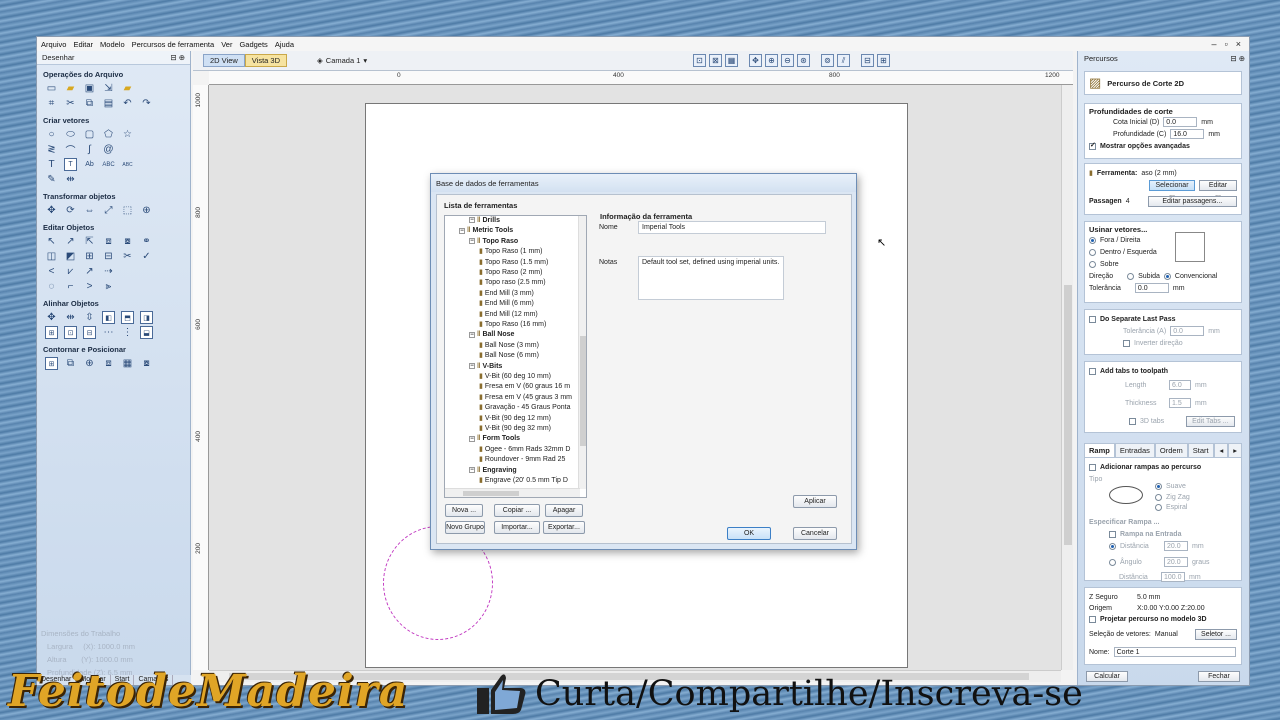 Image resolution: width=1280 pixels, height=720 pixels. Describe the element at coordinates (1092, 619) in the screenshot. I see `project-3d-checkbox` at that location.